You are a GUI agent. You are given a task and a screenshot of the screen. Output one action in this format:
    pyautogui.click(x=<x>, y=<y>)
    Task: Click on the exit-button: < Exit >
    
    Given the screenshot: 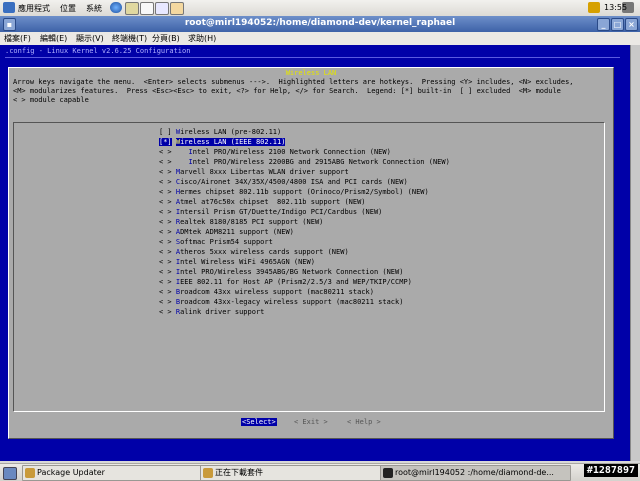 What is the action you would take?
    pyautogui.click(x=311, y=422)
    